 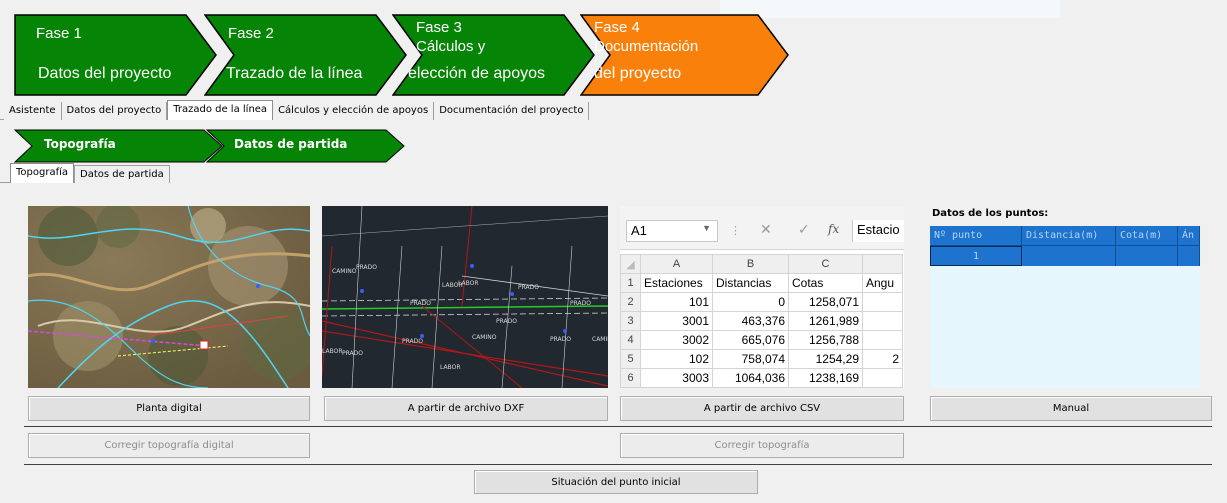 I want to click on sub-tab-bar: Topografía Datos de partida, so click(x=90, y=173).